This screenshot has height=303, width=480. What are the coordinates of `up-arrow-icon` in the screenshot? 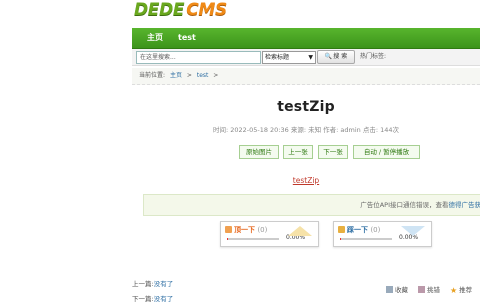 It's located at (300, 231).